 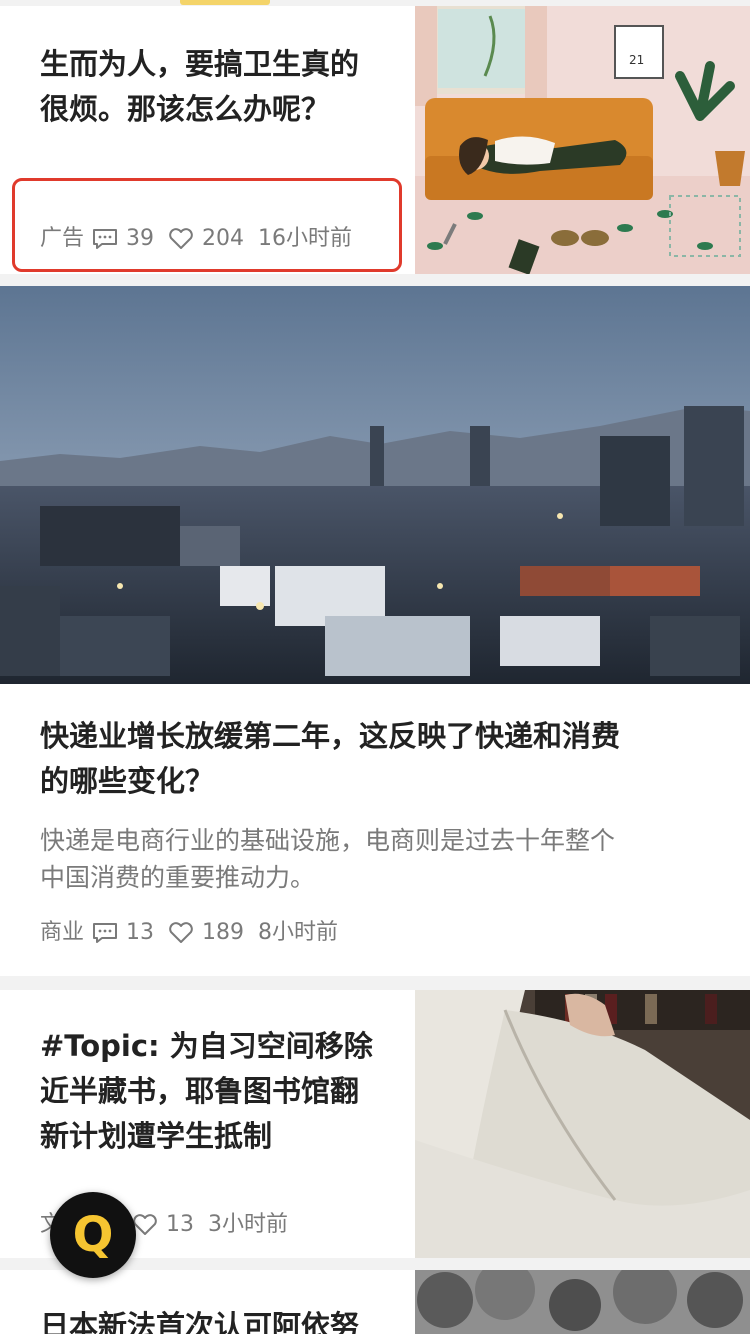 What do you see at coordinates (328, 840) in the screenshot?
I see `summary-line: 快递是电商行业的基础设施，电商则是过去十年整个` at bounding box center [328, 840].